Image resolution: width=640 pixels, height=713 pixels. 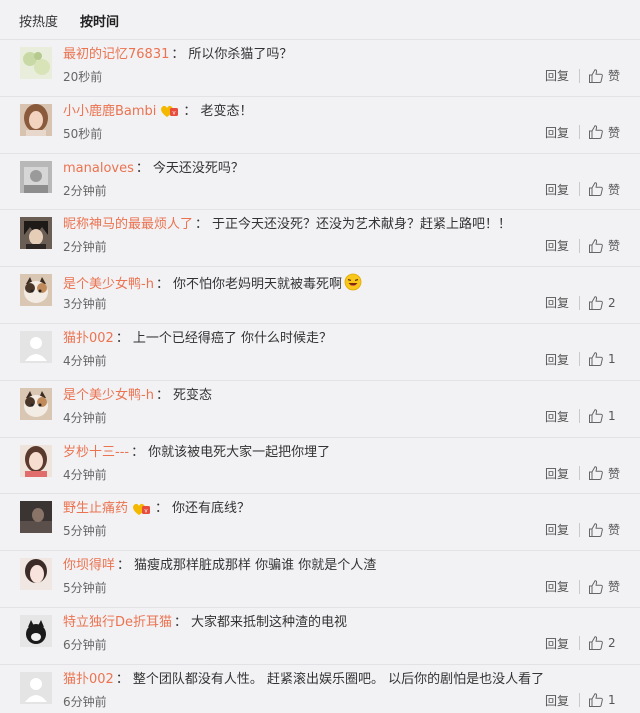 What do you see at coordinates (96, 452) in the screenshot?
I see `username-link: 岁杪十三---` at bounding box center [96, 452].